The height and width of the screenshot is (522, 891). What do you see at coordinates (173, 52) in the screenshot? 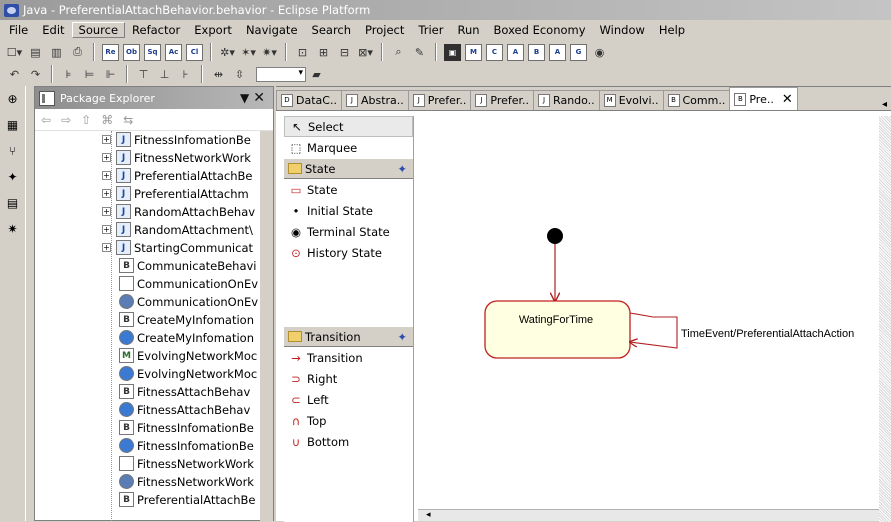
I see `ac-button: Ac` at bounding box center [173, 52].